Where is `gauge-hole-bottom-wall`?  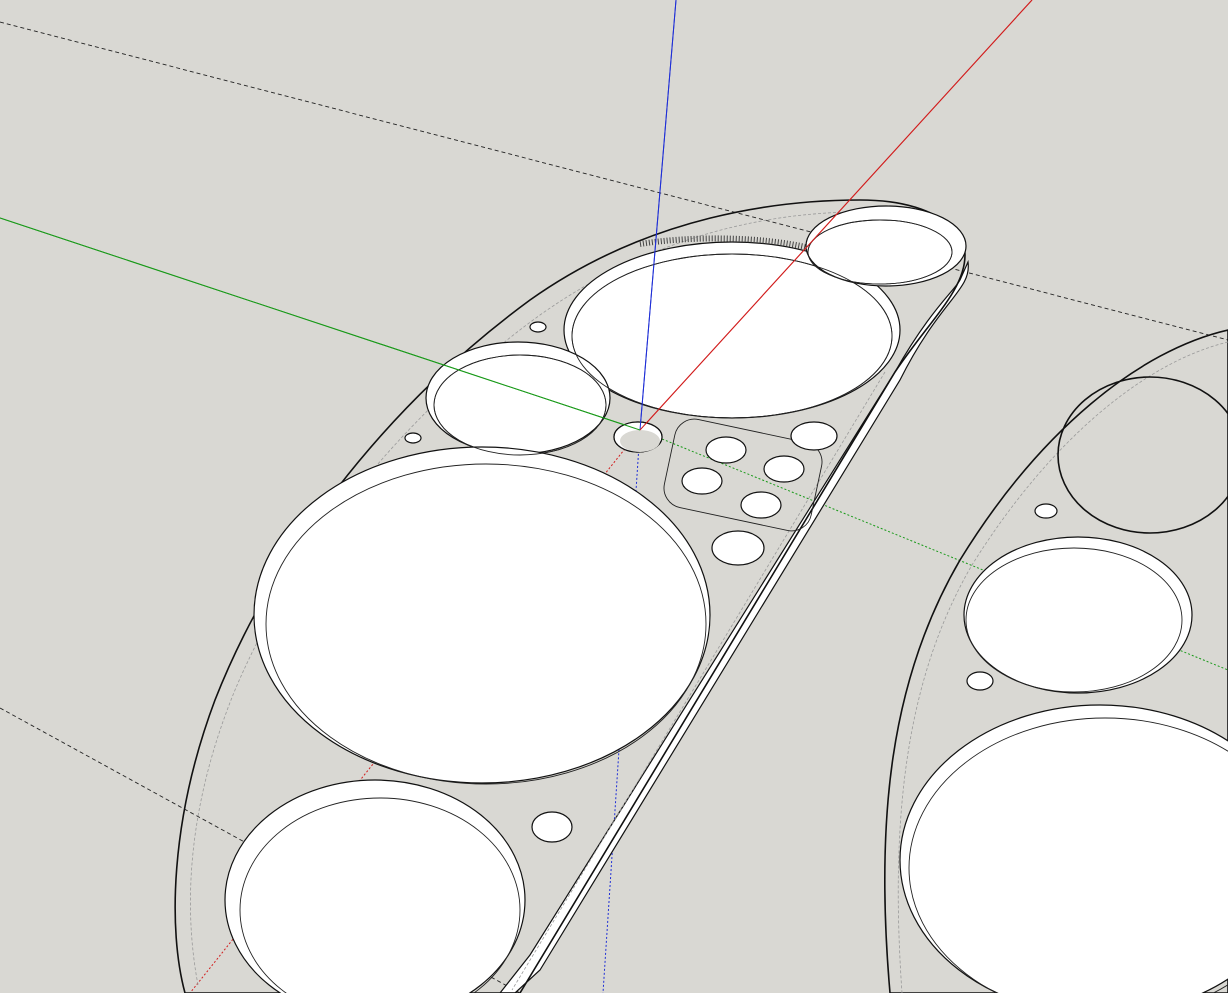
gauge-hole-bottom-wall is located at coordinates (375, 886).